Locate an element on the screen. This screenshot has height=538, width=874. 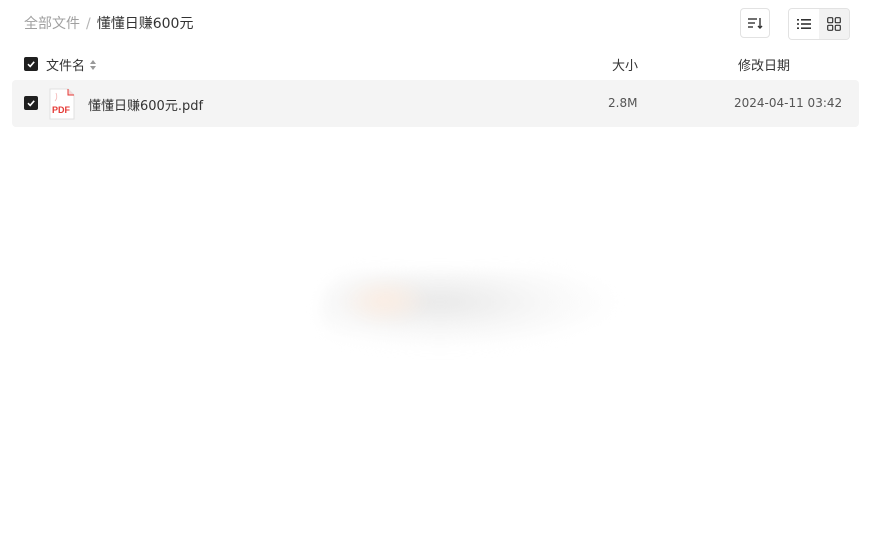
sort-caret-icon is located at coordinates (93, 65).